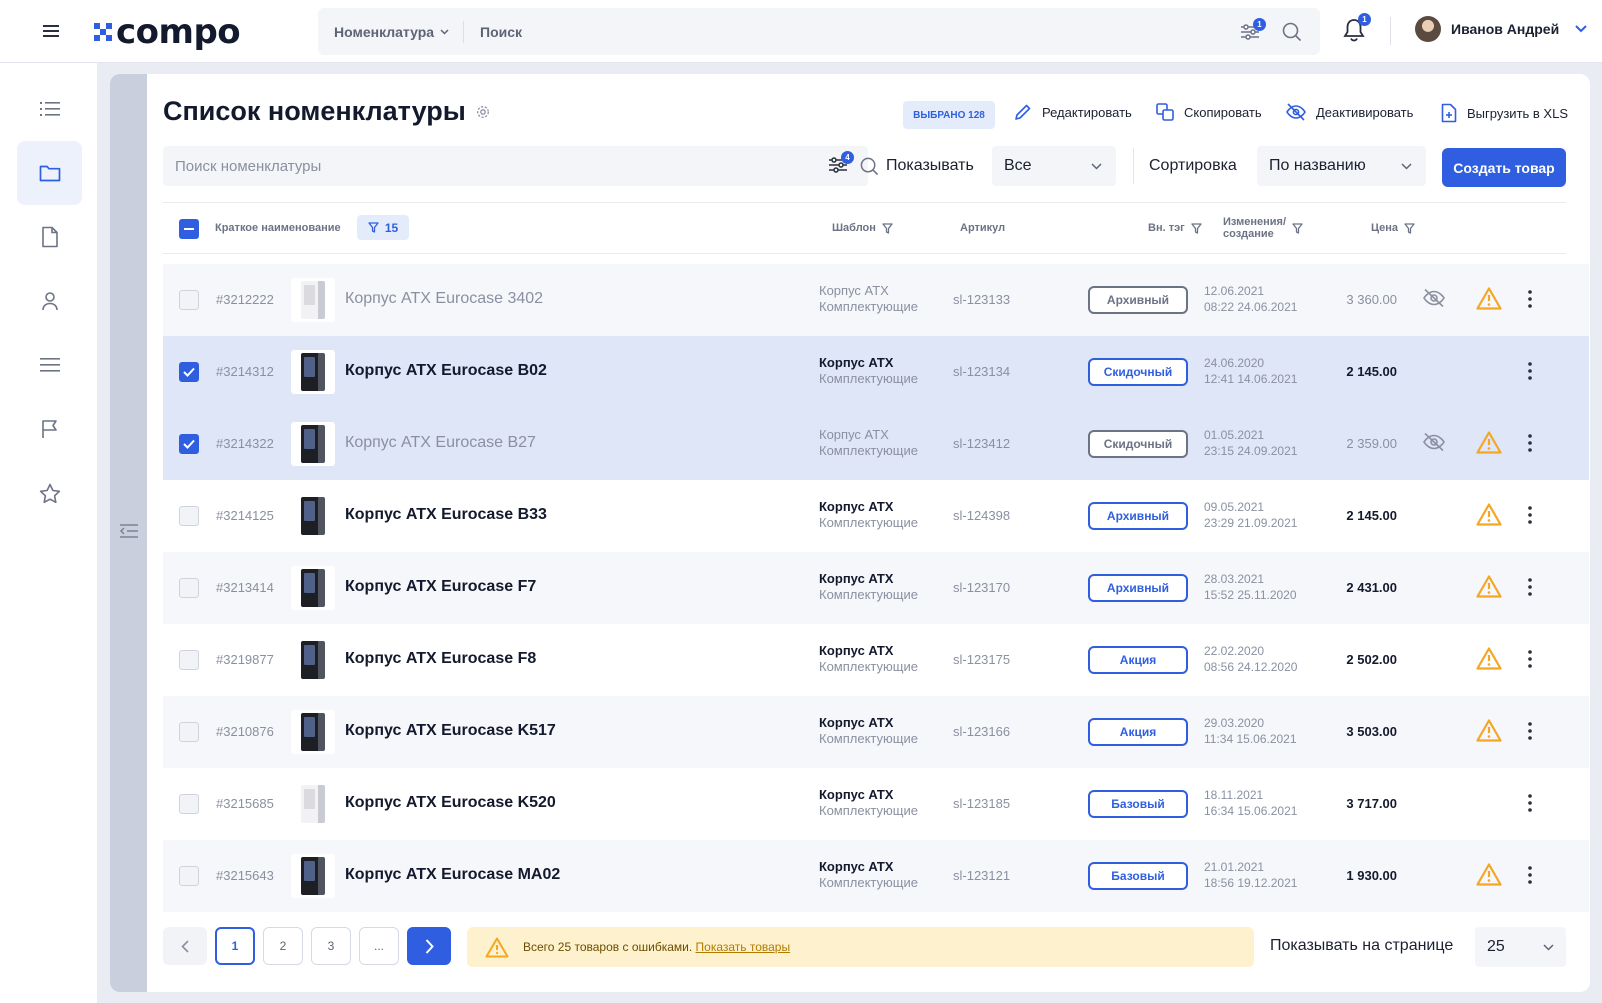  What do you see at coordinates (283, 946) in the screenshot?
I see `page-button-2: 2` at bounding box center [283, 946].